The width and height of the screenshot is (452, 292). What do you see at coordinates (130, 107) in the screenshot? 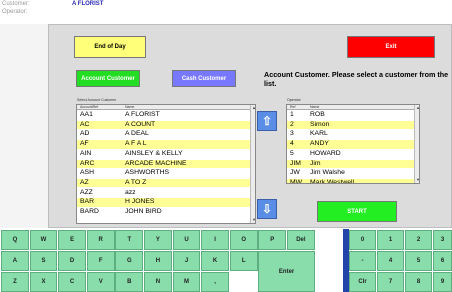
I see `col-account-name: Name` at bounding box center [130, 107].